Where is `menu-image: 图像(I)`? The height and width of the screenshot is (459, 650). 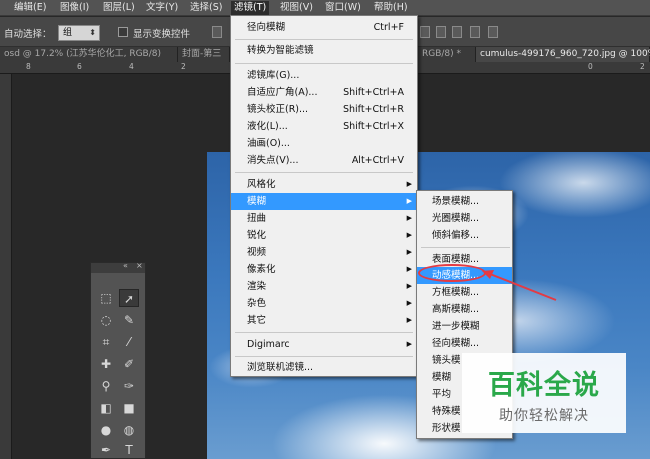 menu-image: 图像(I) is located at coordinates (74, 8).